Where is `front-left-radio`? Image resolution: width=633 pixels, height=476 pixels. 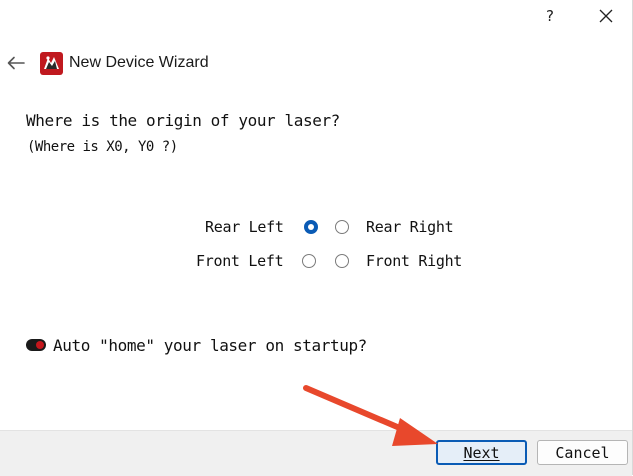
front-left-radio is located at coordinates (309, 261).